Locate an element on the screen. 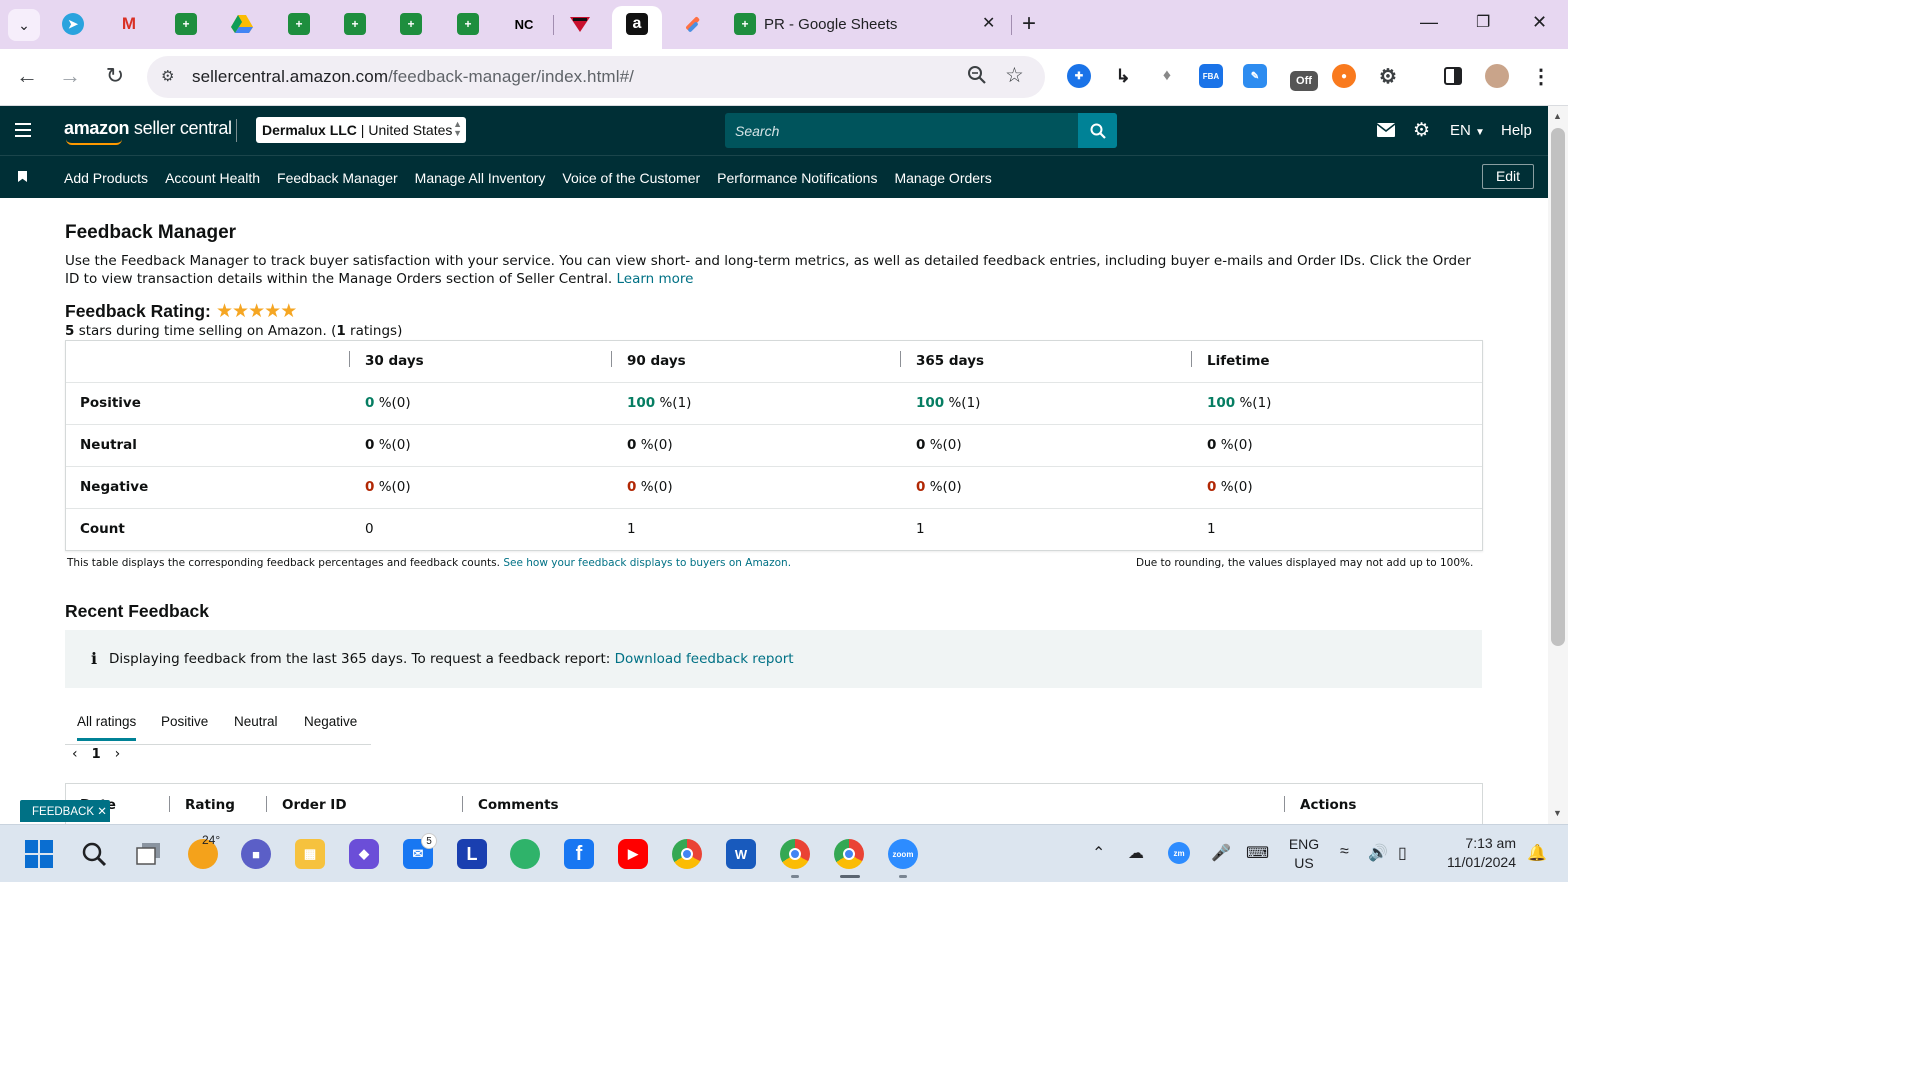 The image size is (1920, 1080). youtube-icon: ▶ is located at coordinates (633, 854).